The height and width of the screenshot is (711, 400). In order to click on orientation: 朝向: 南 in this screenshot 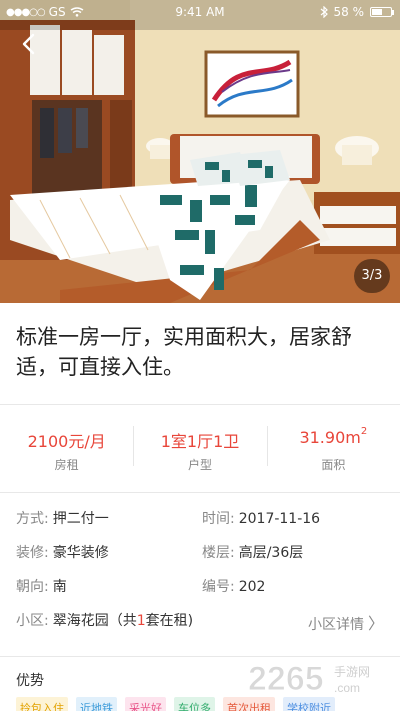, I will do `click(41, 586)`.